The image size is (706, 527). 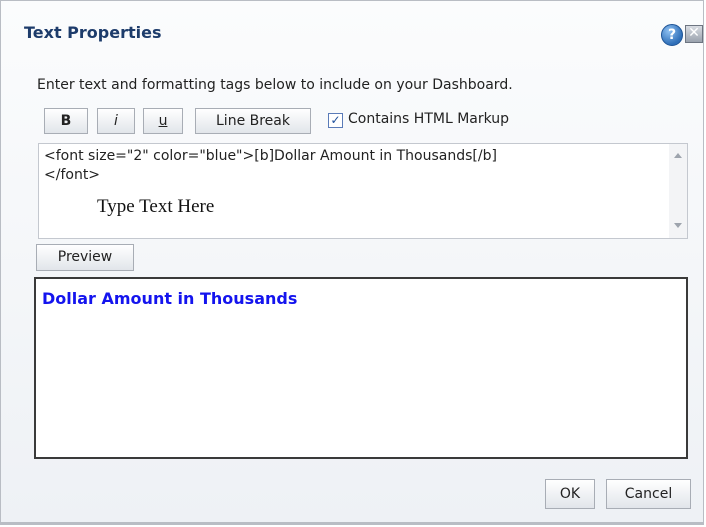 I want to click on html-markup-checkbox-label: Contains HTML Markup, so click(x=428, y=119).